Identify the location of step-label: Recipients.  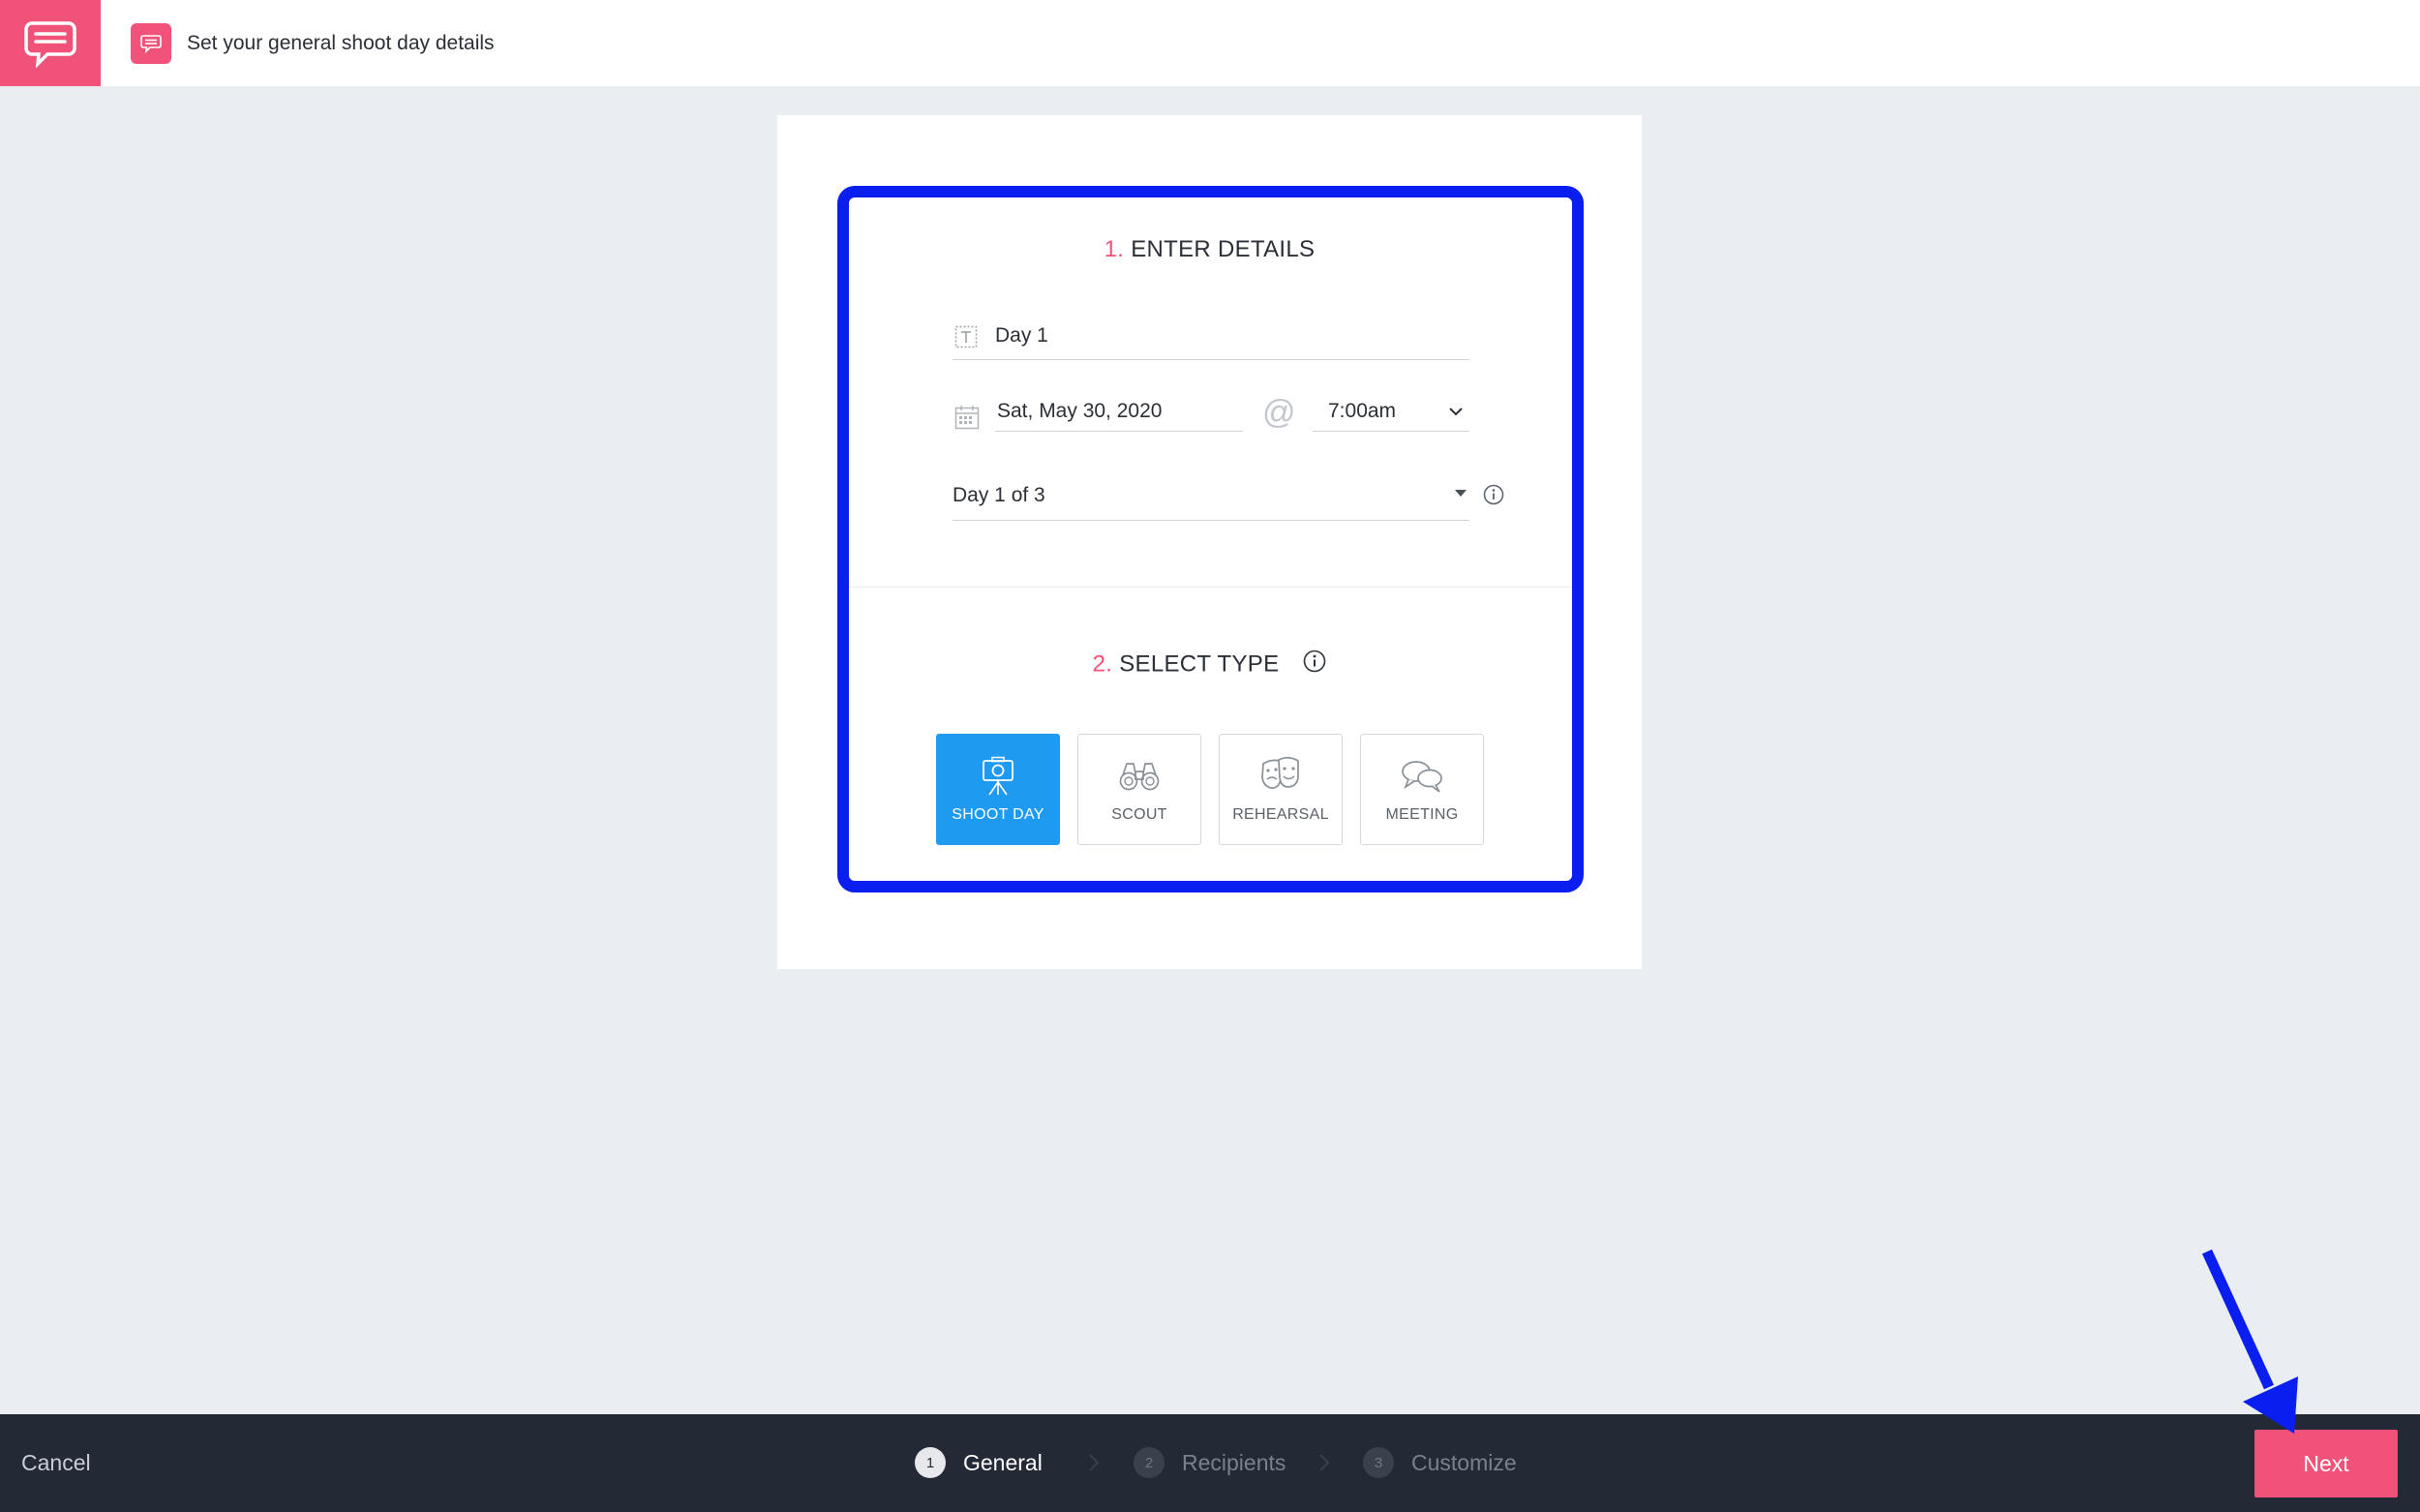
(1234, 1462).